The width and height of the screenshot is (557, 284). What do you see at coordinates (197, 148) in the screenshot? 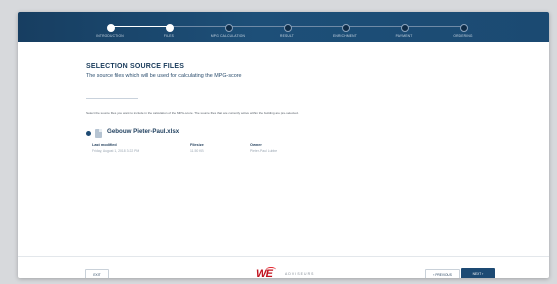
I see `file-meta-filesize: Filesize 11.50 KB` at bounding box center [197, 148].